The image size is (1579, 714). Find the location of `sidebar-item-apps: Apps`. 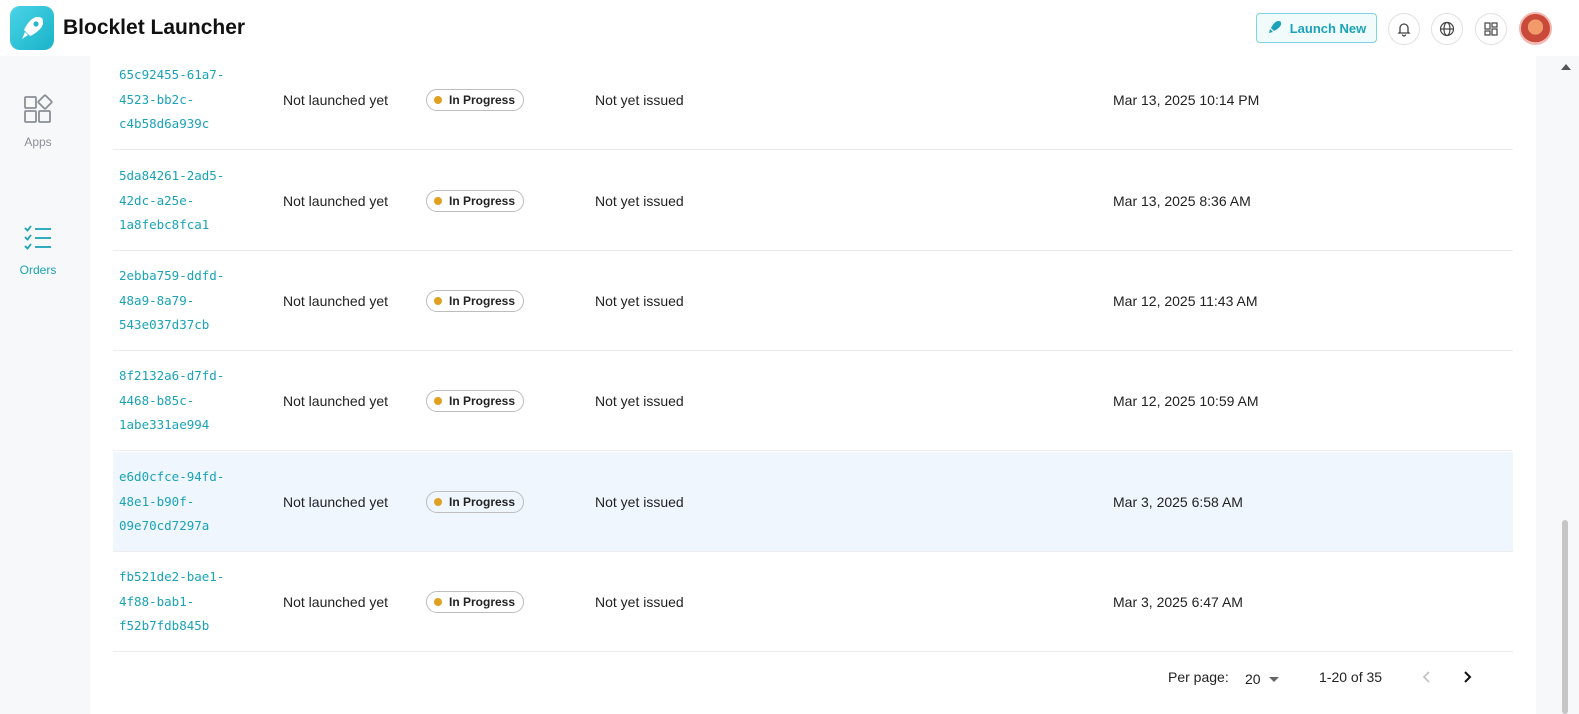

sidebar-item-apps: Apps is located at coordinates (38, 121).